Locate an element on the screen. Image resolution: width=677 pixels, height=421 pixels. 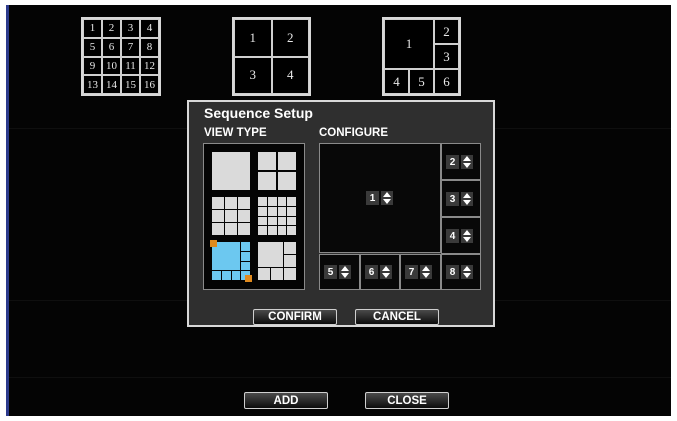
view-type-16-button is located at coordinates (277, 216).